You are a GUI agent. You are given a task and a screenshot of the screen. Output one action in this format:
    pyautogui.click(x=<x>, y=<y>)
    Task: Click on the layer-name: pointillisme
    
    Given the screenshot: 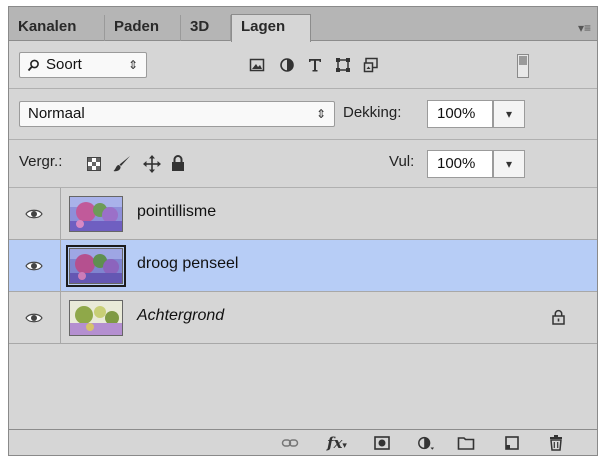 What is the action you would take?
    pyautogui.click(x=176, y=212)
    